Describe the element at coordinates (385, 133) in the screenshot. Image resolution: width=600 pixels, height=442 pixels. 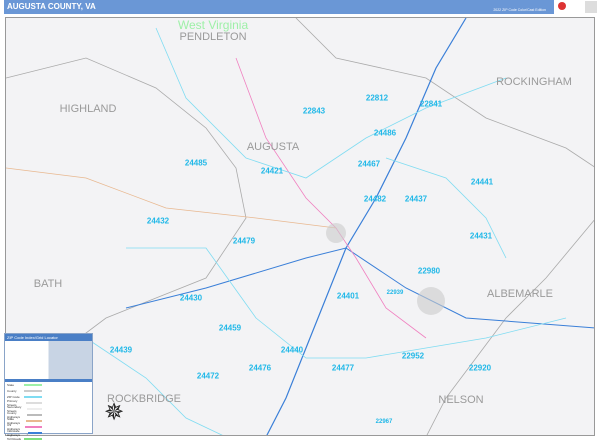
I see `zip-label: 24486` at that location.